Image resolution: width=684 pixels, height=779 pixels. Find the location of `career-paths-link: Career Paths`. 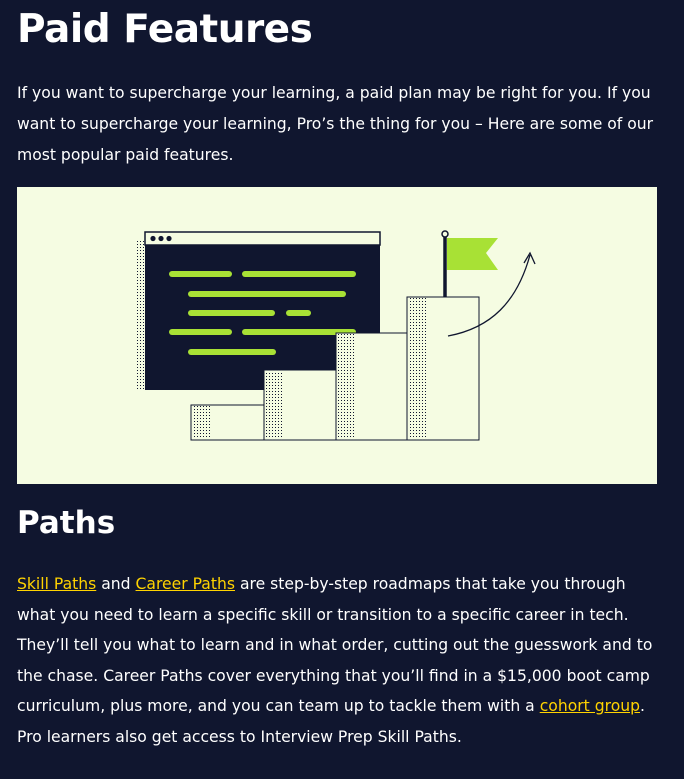

career-paths-link: Career Paths is located at coordinates (185, 584).